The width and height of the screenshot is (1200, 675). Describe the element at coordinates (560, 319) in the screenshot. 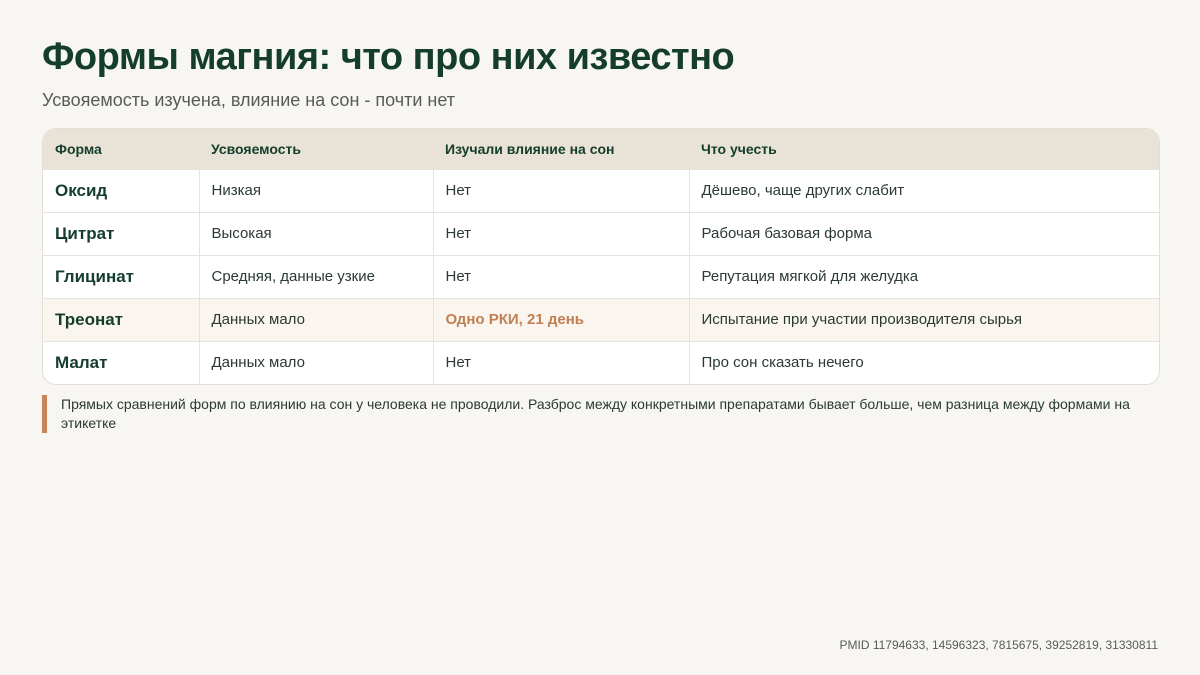

I see `cell-sleep-studied-highlight: Одно РКИ, 21 день` at that location.